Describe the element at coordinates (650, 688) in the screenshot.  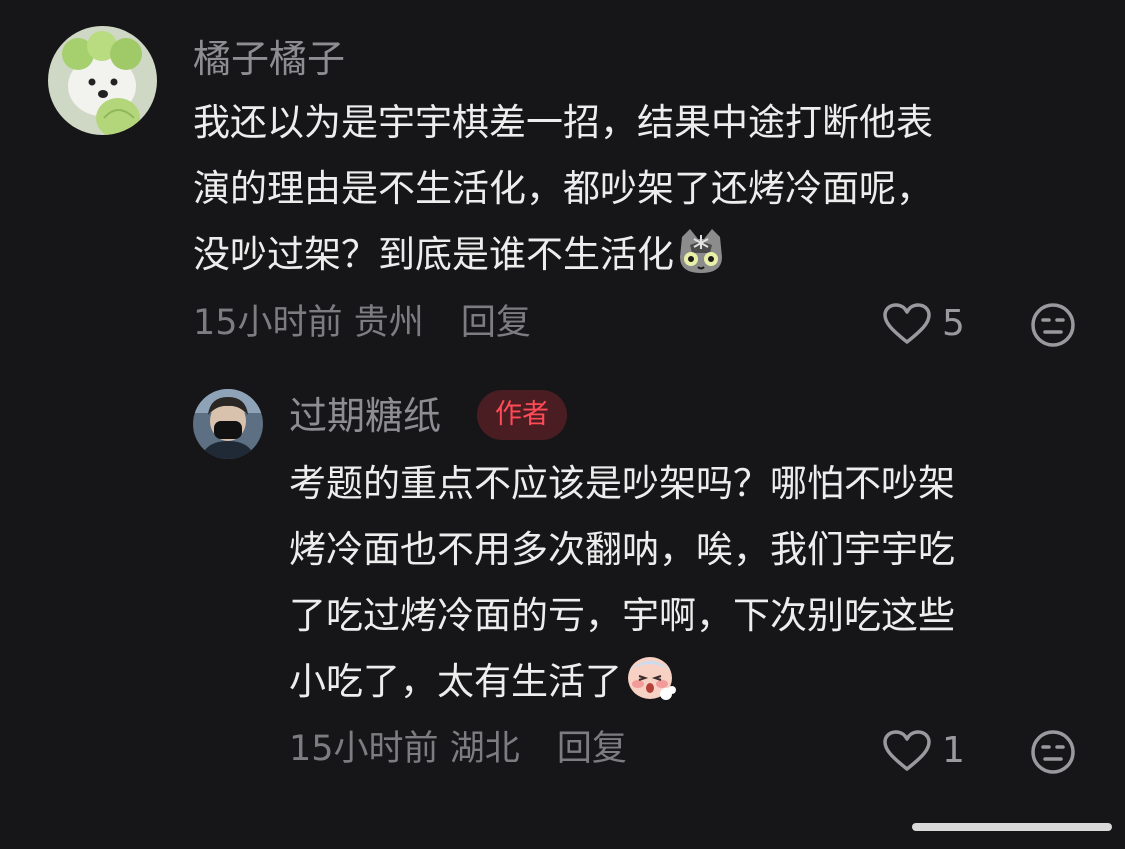
I see `sick-face-emoji` at that location.